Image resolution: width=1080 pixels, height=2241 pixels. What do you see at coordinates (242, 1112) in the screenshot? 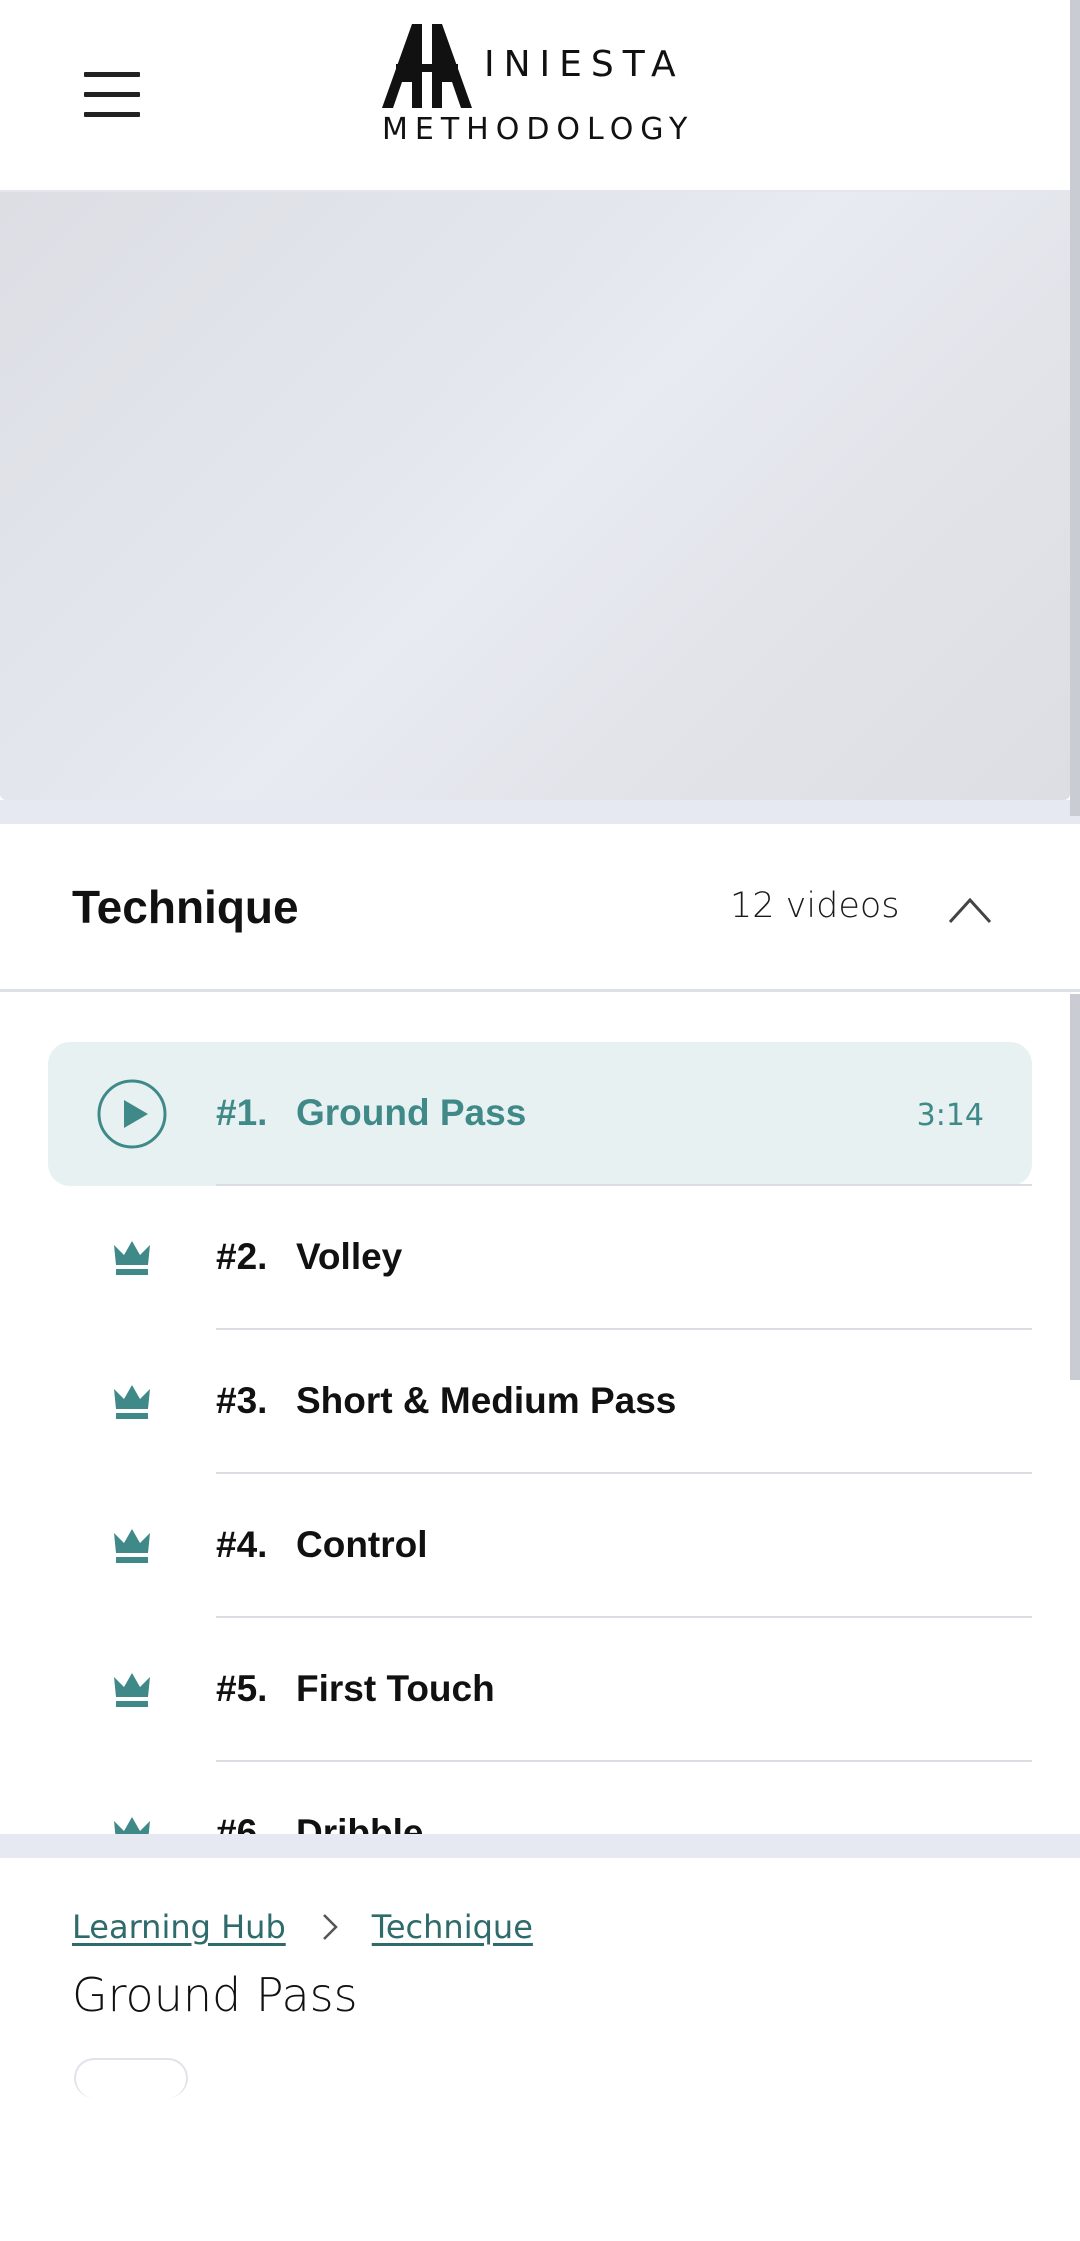
I see `video-number: #1.` at bounding box center [242, 1112].